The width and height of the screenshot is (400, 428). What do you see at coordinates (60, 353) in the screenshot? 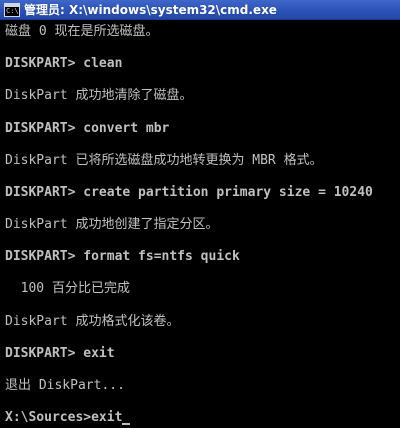
I see `console-line: DISKPART> exit` at bounding box center [60, 353].